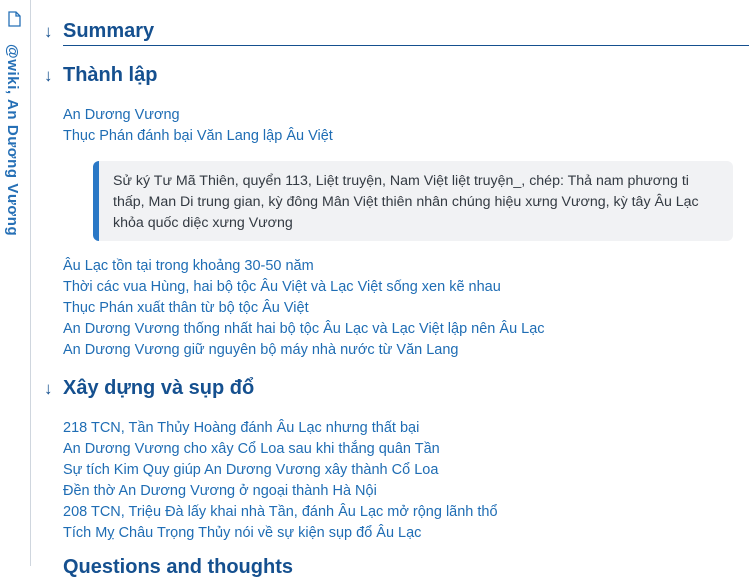 The image size is (749, 579). I want to click on link-item: An Dương Vương, so click(198, 115).